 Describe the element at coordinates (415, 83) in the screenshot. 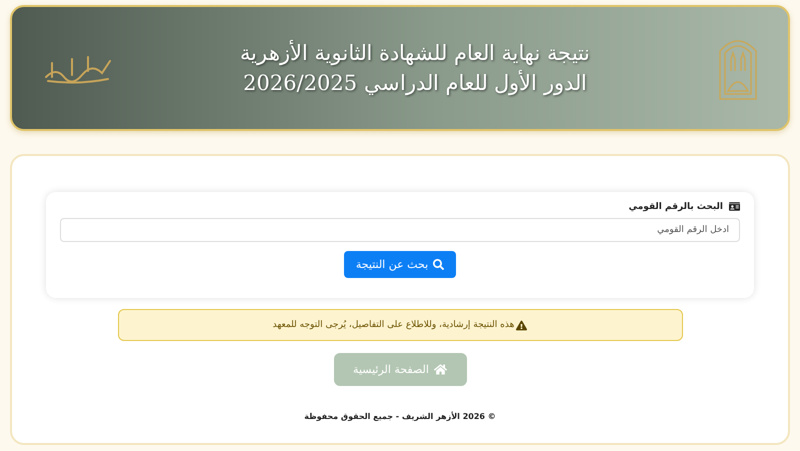

I see `page-title: الدور الأول للعام الدراسي 2026/2025` at that location.